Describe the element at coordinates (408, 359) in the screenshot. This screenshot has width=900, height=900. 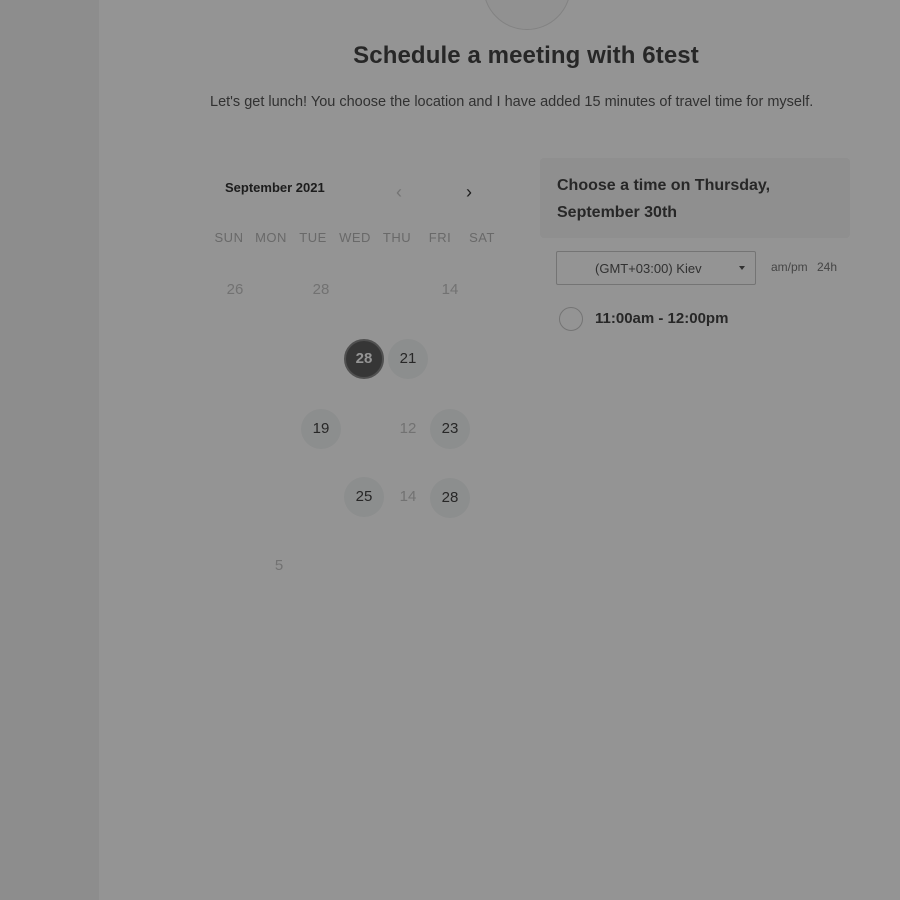
I see `calendar-day-available: 21` at that location.